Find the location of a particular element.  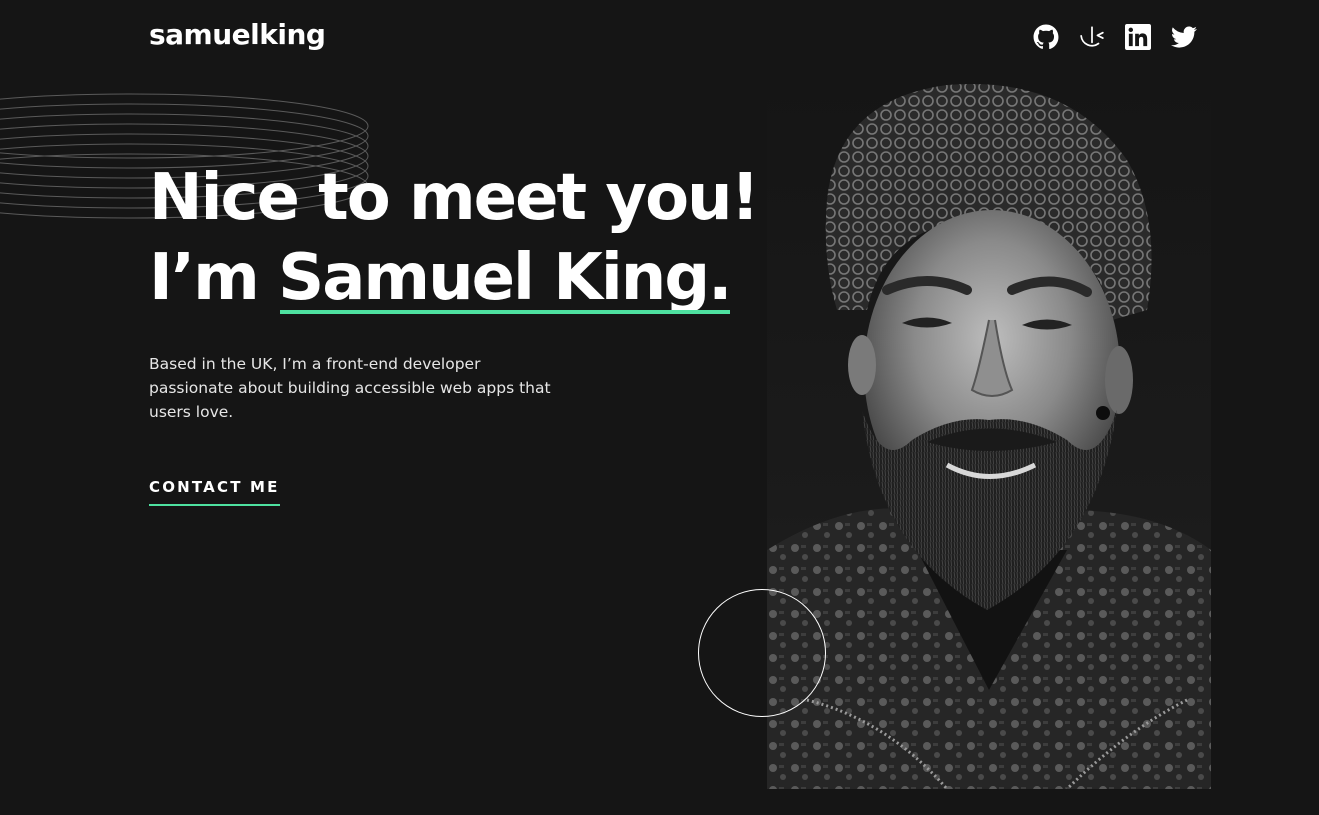

hero-headline: Nice to meet you! I’m Samuel King. is located at coordinates (454, 238).